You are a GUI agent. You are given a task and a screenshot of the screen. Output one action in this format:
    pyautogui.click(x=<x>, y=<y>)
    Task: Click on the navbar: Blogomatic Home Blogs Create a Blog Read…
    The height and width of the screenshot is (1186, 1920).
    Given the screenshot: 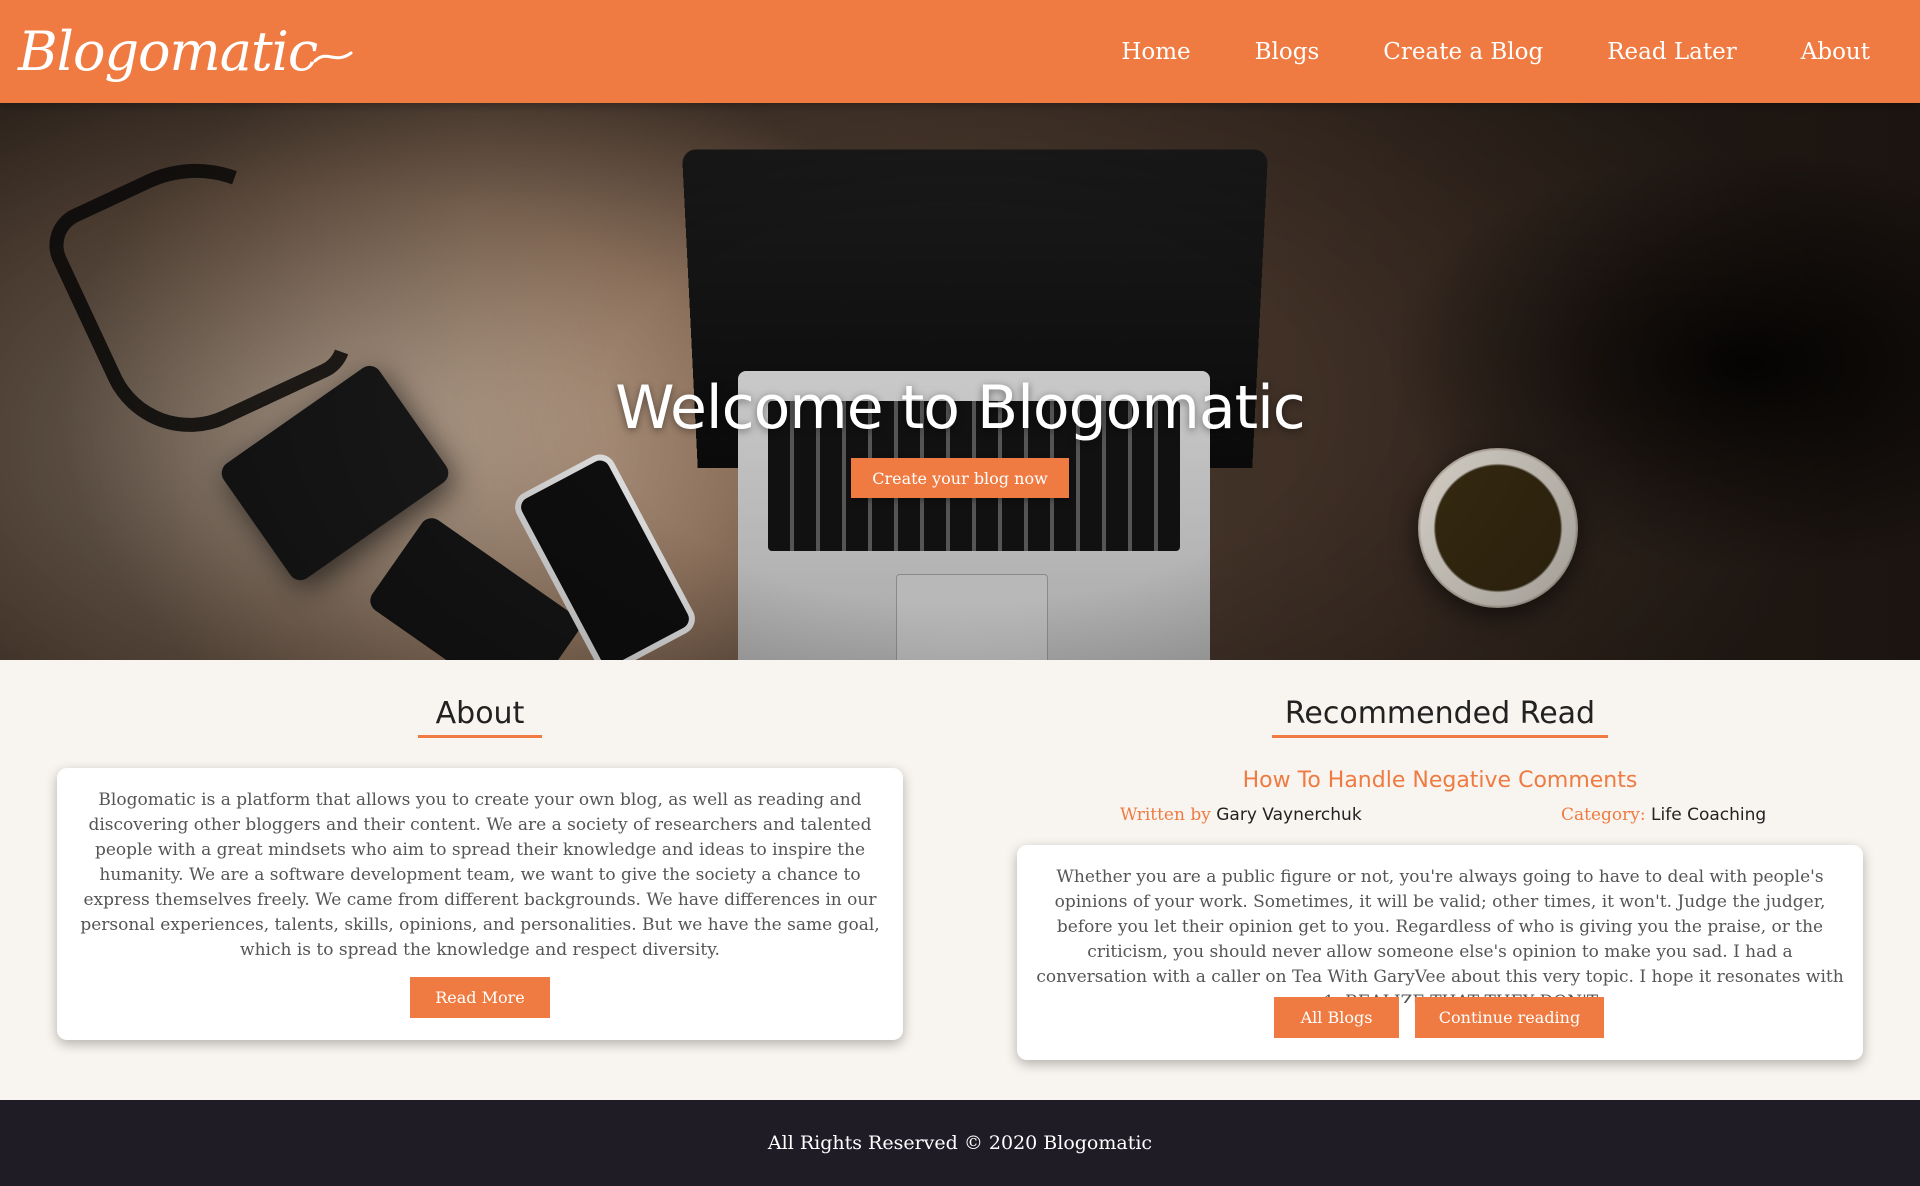 What is the action you would take?
    pyautogui.click(x=960, y=51)
    